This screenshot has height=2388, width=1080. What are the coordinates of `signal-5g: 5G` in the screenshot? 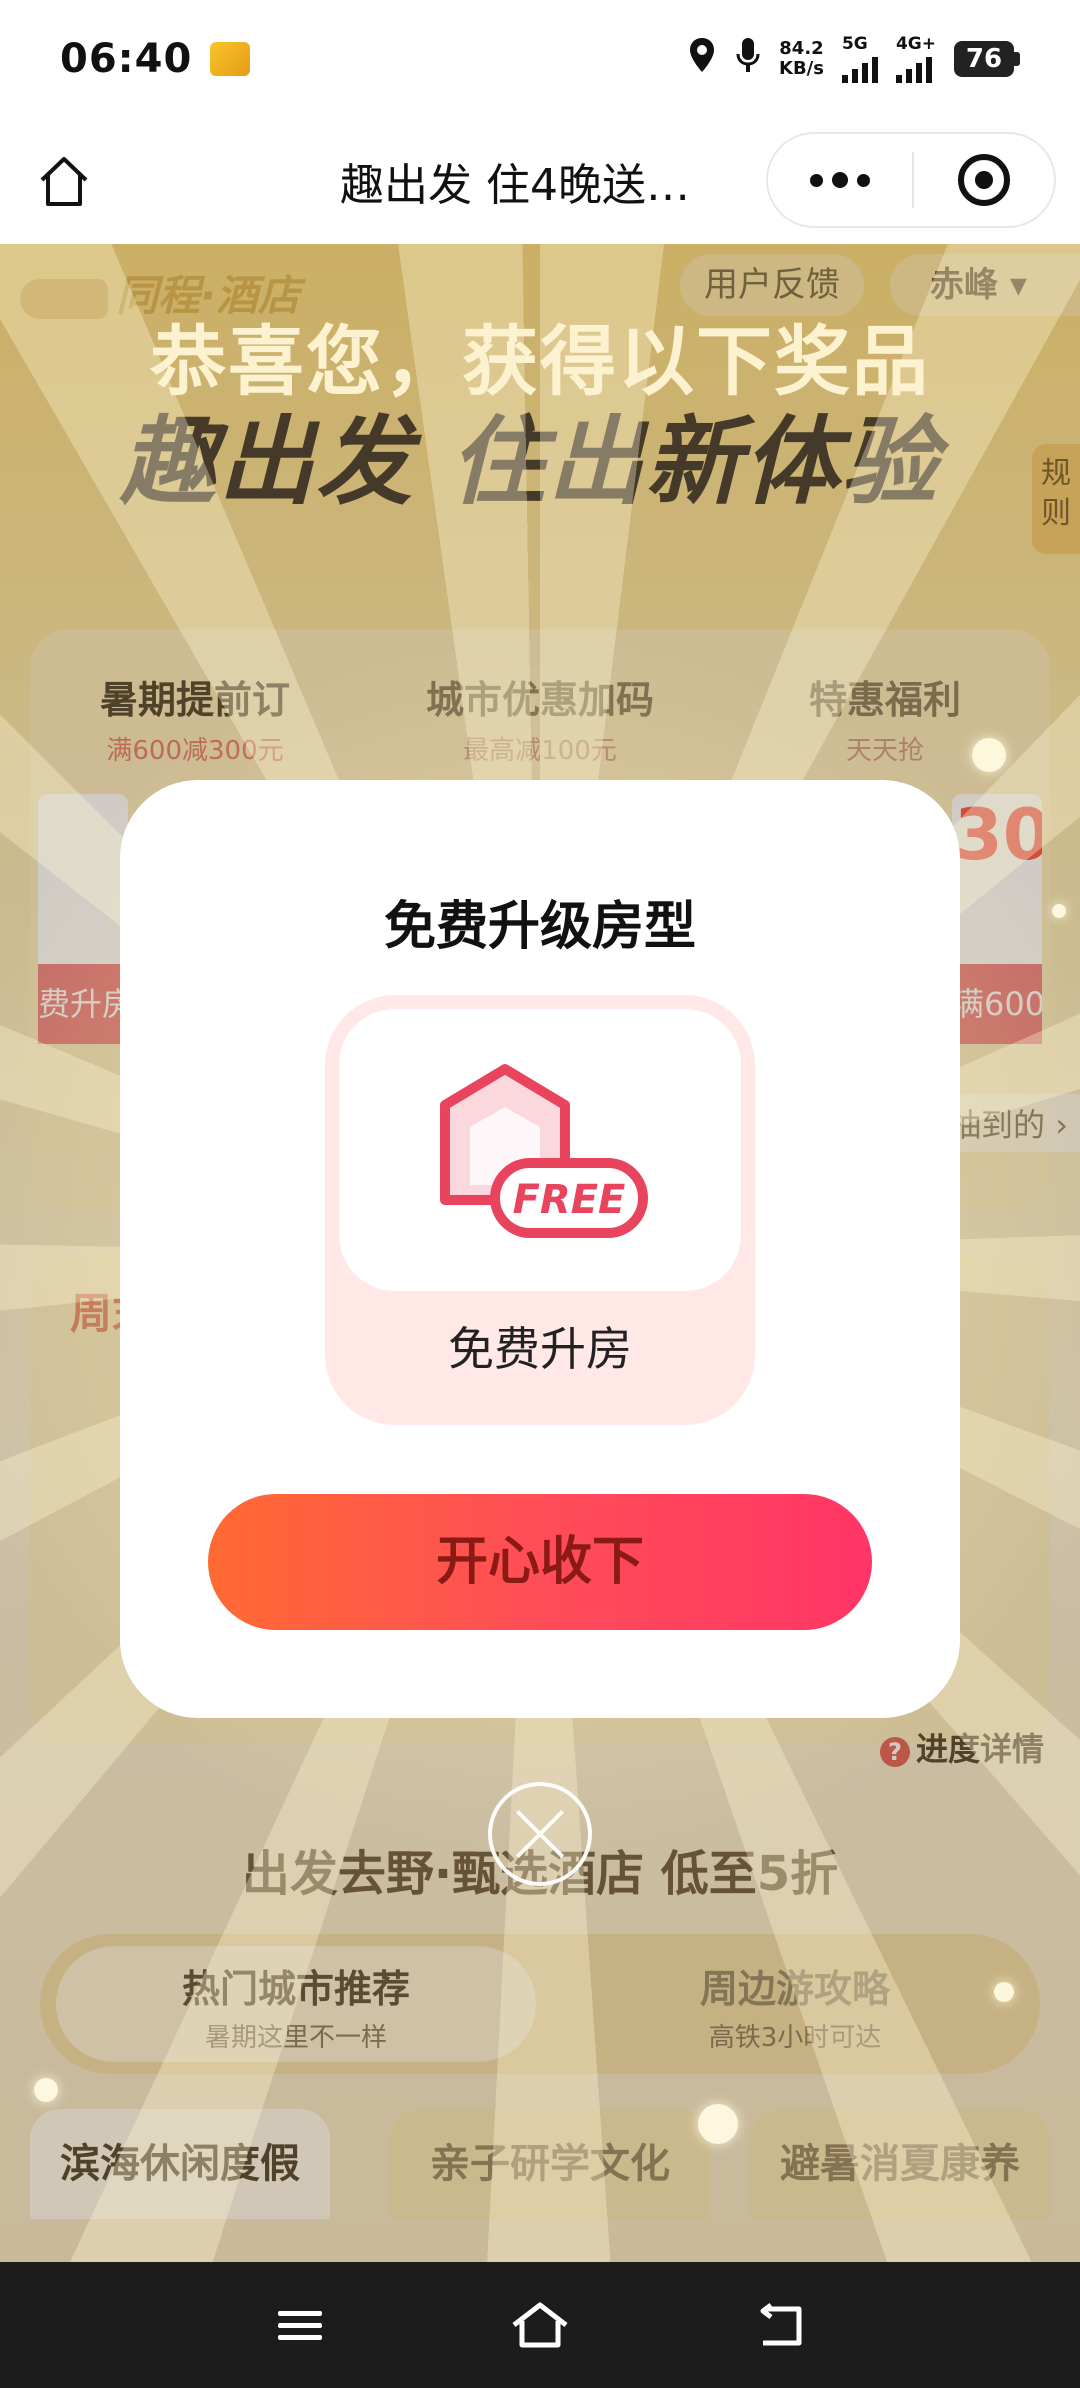 It's located at (859, 58).